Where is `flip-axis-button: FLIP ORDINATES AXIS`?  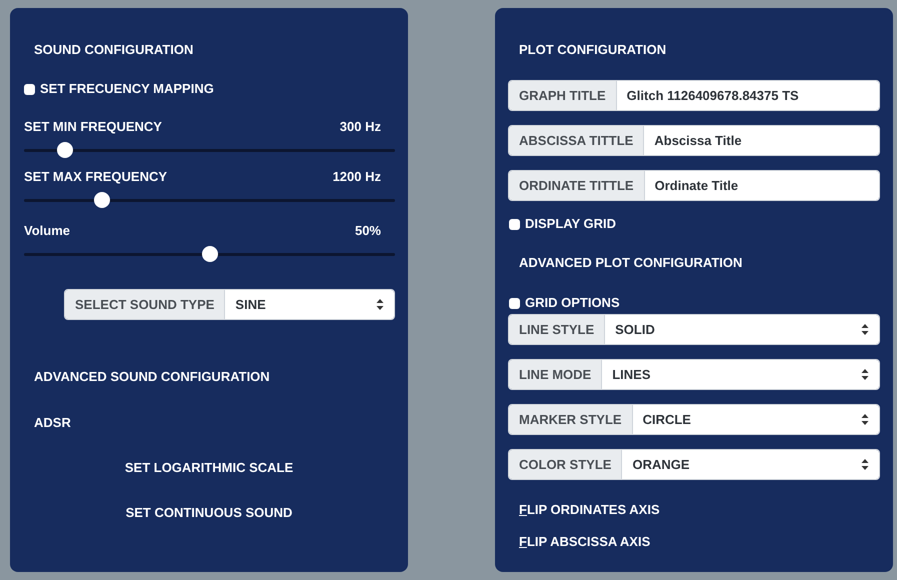 flip-axis-button: FLIP ORDINATES AXIS is located at coordinates (589, 510).